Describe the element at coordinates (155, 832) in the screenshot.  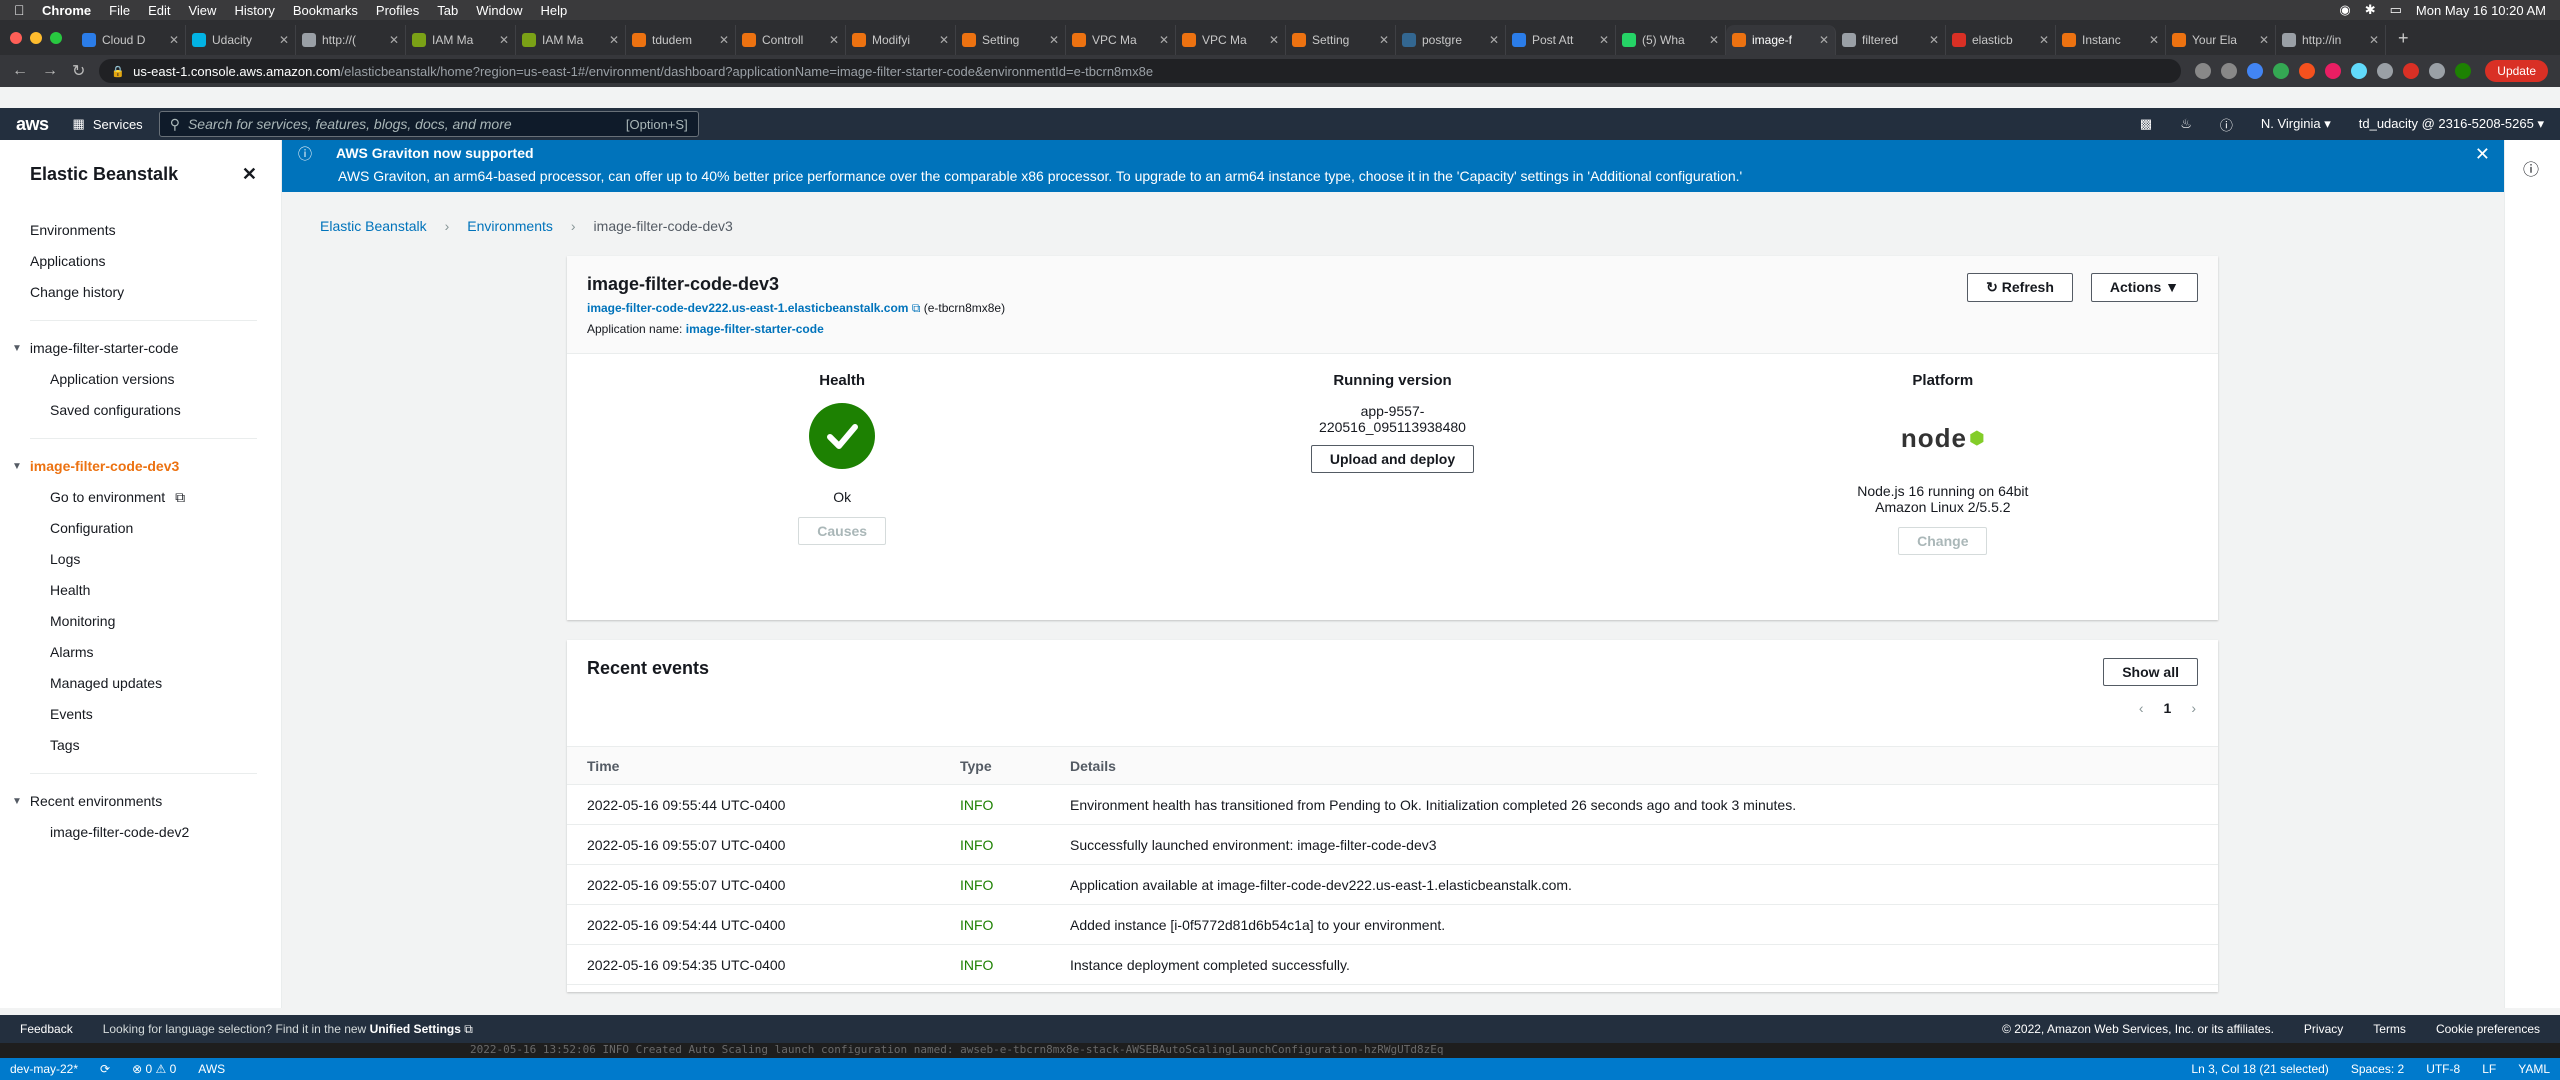
I see `sidebar-item-recent-environment: image-filter-code-dev2` at that location.